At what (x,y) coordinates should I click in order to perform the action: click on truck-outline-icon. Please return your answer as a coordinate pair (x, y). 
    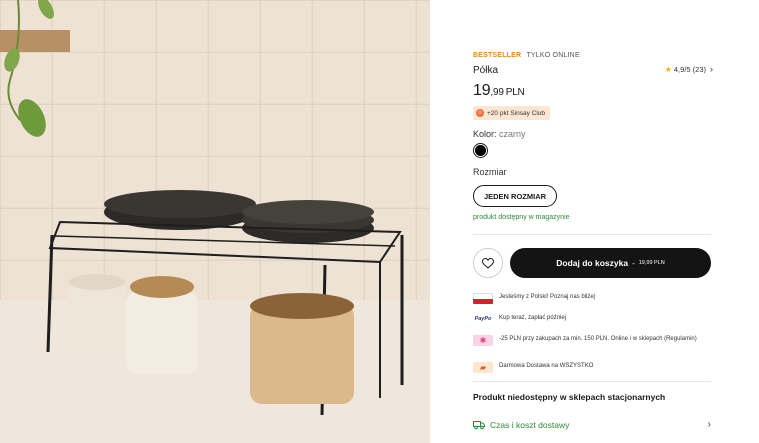
    Looking at the image, I should click on (479, 424).